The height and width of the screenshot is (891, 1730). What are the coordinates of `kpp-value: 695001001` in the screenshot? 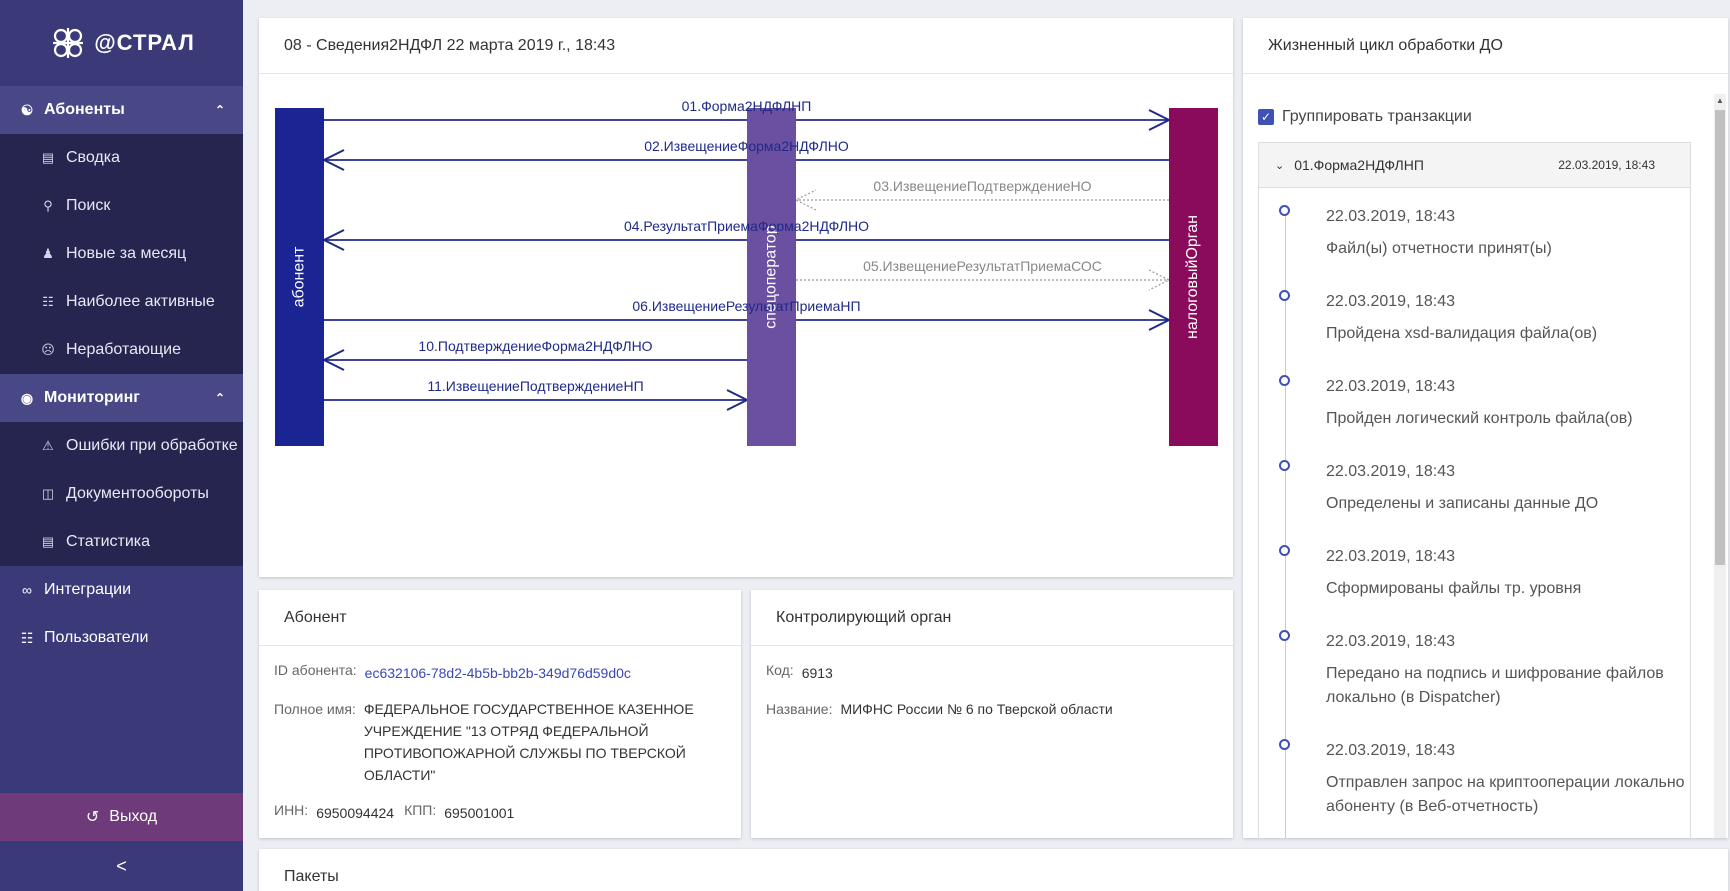 It's located at (479, 813).